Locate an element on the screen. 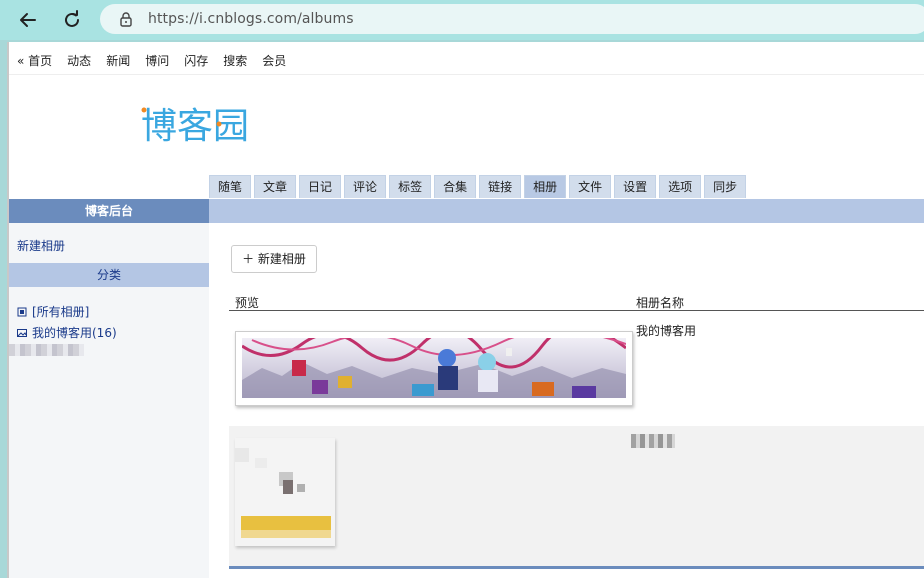 Image resolution: width=924 pixels, height=578 pixels. album-icon is located at coordinates (22, 311).